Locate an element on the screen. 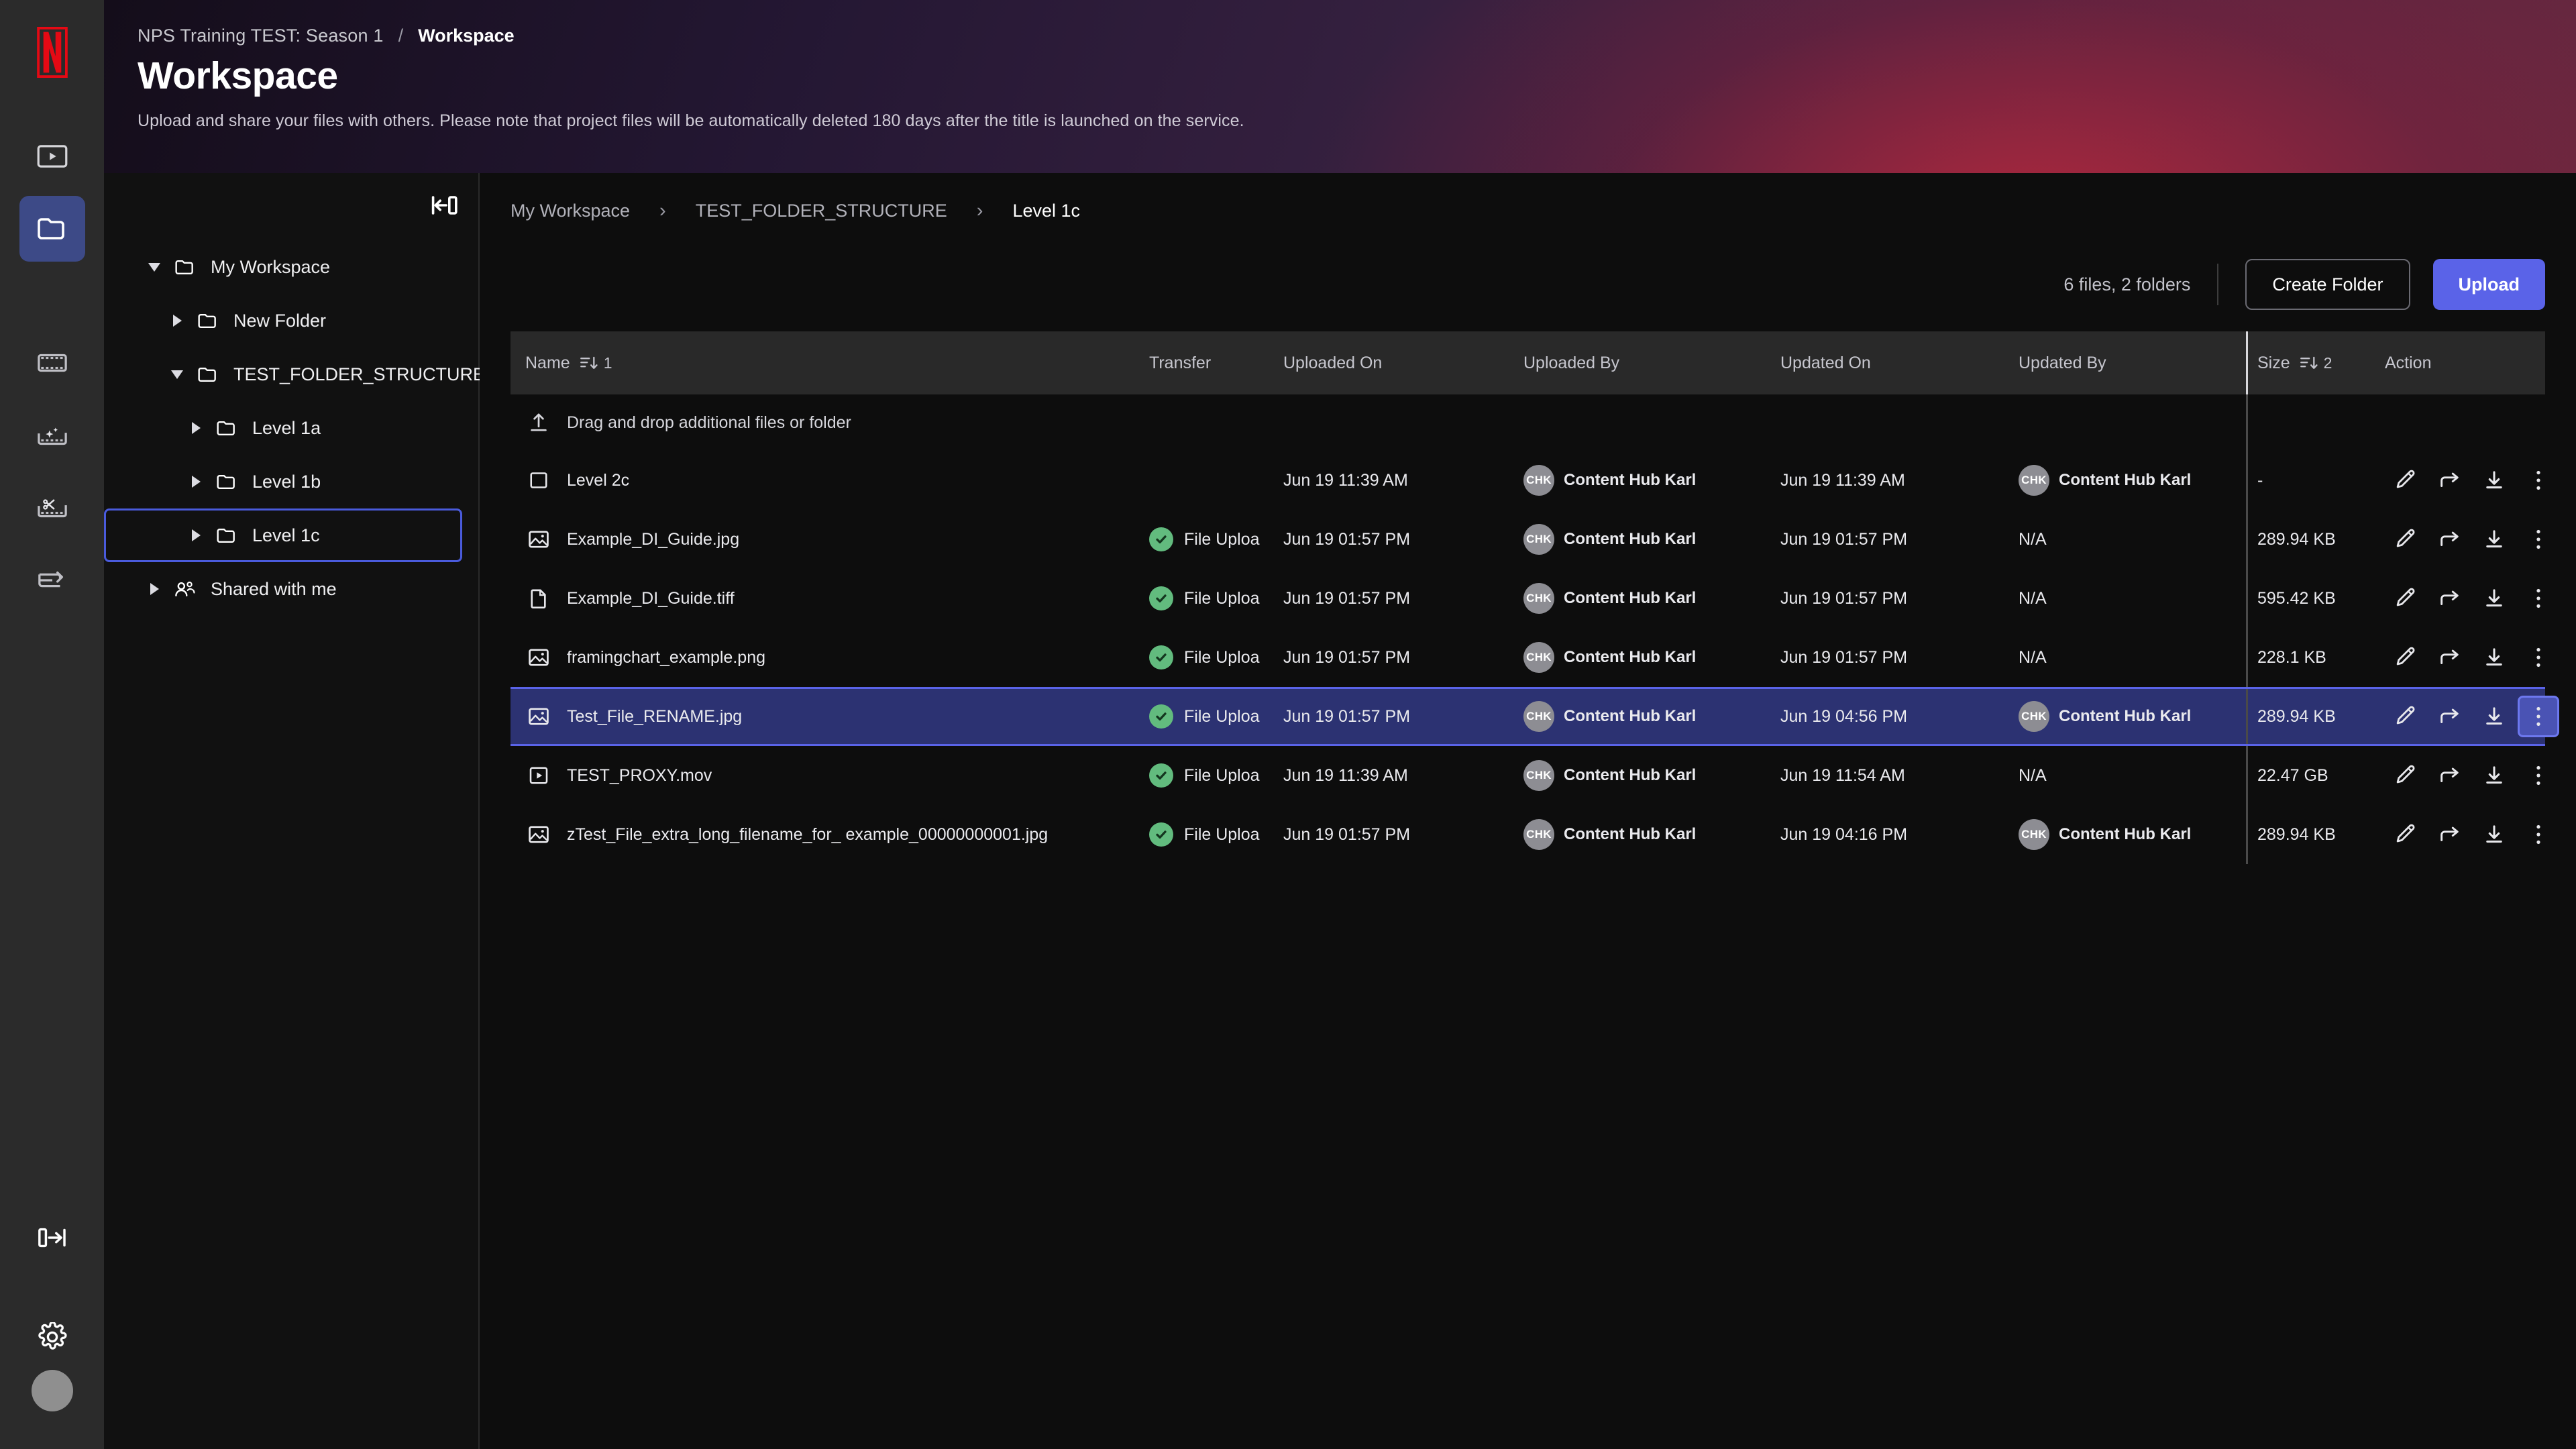 This screenshot has width=2576, height=1449. column-header-size: Size 2 is located at coordinates (2311, 363).